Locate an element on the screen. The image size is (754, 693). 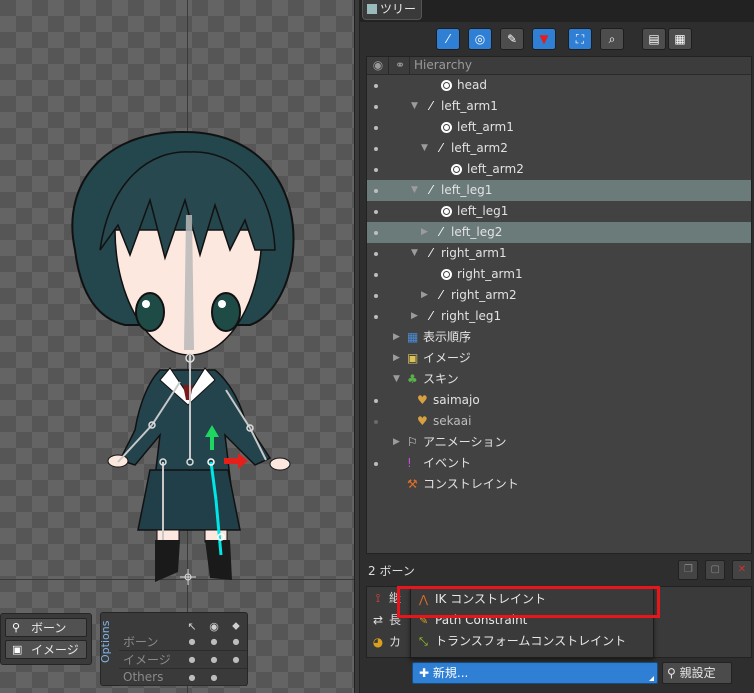
tree-row: right_arm1 is located at coordinates (559, 274).